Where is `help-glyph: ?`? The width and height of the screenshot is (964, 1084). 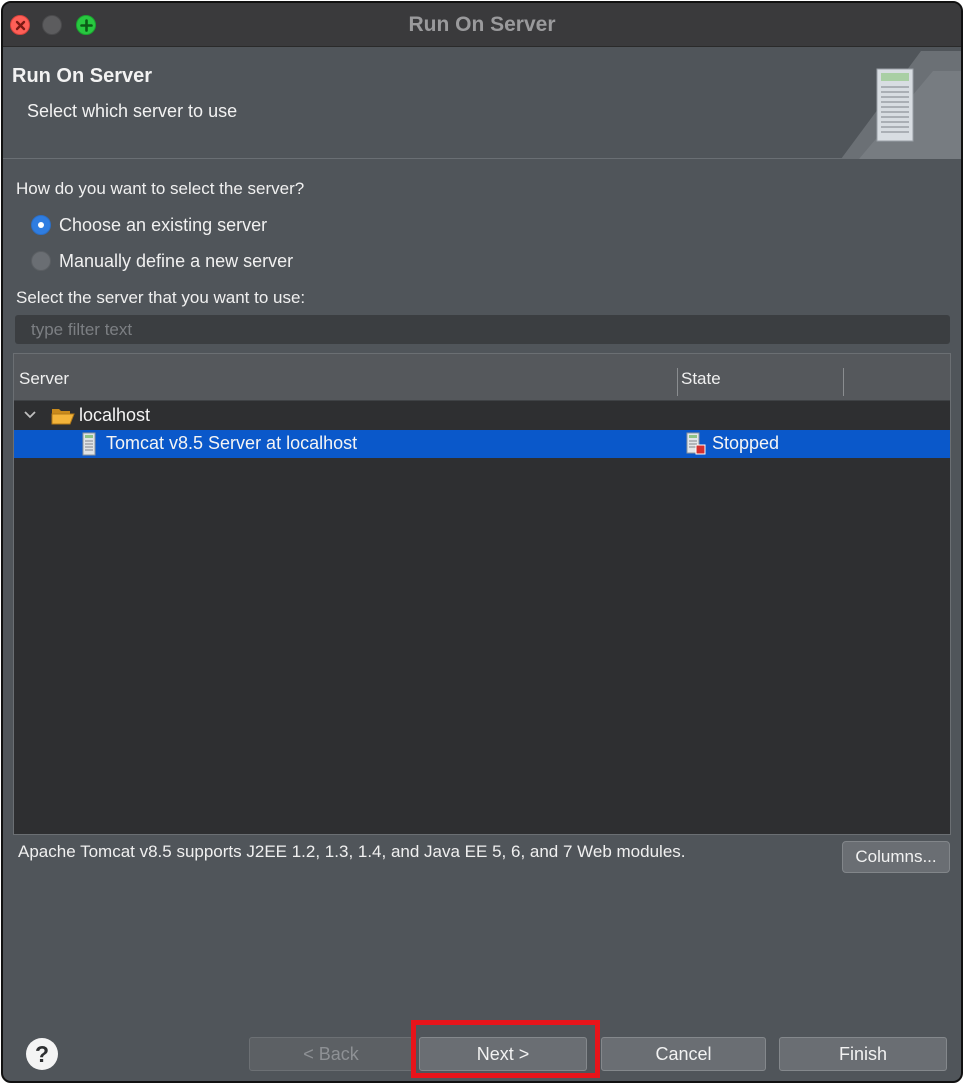 help-glyph: ? is located at coordinates (42, 1054).